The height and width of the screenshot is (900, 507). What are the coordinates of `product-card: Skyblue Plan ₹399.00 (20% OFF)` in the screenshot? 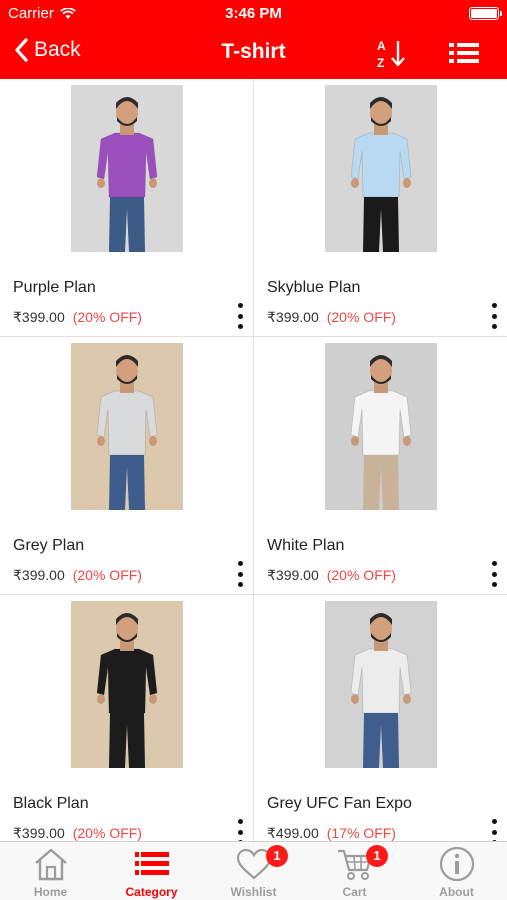 It's located at (380, 207).